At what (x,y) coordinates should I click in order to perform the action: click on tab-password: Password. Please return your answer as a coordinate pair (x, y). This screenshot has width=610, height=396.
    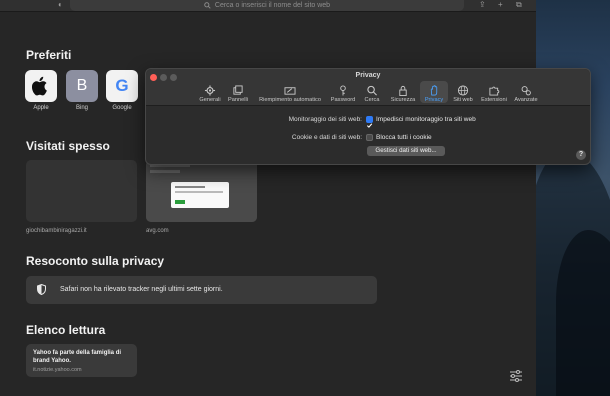
    Looking at the image, I should click on (343, 92).